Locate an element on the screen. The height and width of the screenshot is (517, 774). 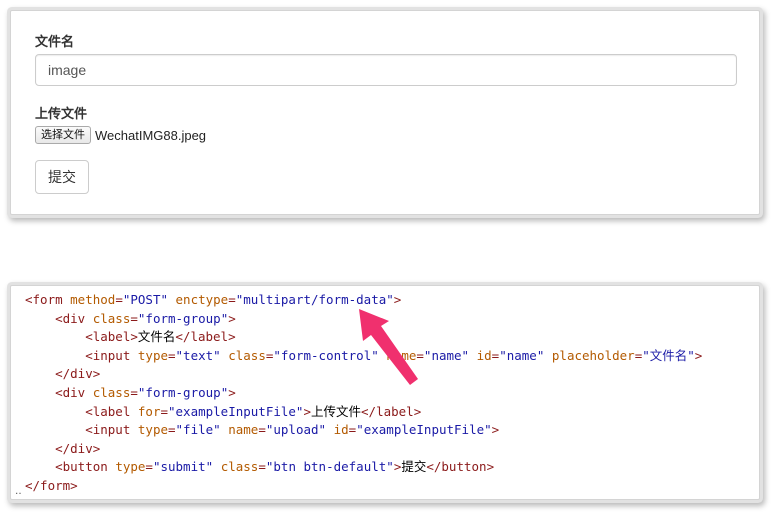
code-token: "文件名" is located at coordinates (668, 355).